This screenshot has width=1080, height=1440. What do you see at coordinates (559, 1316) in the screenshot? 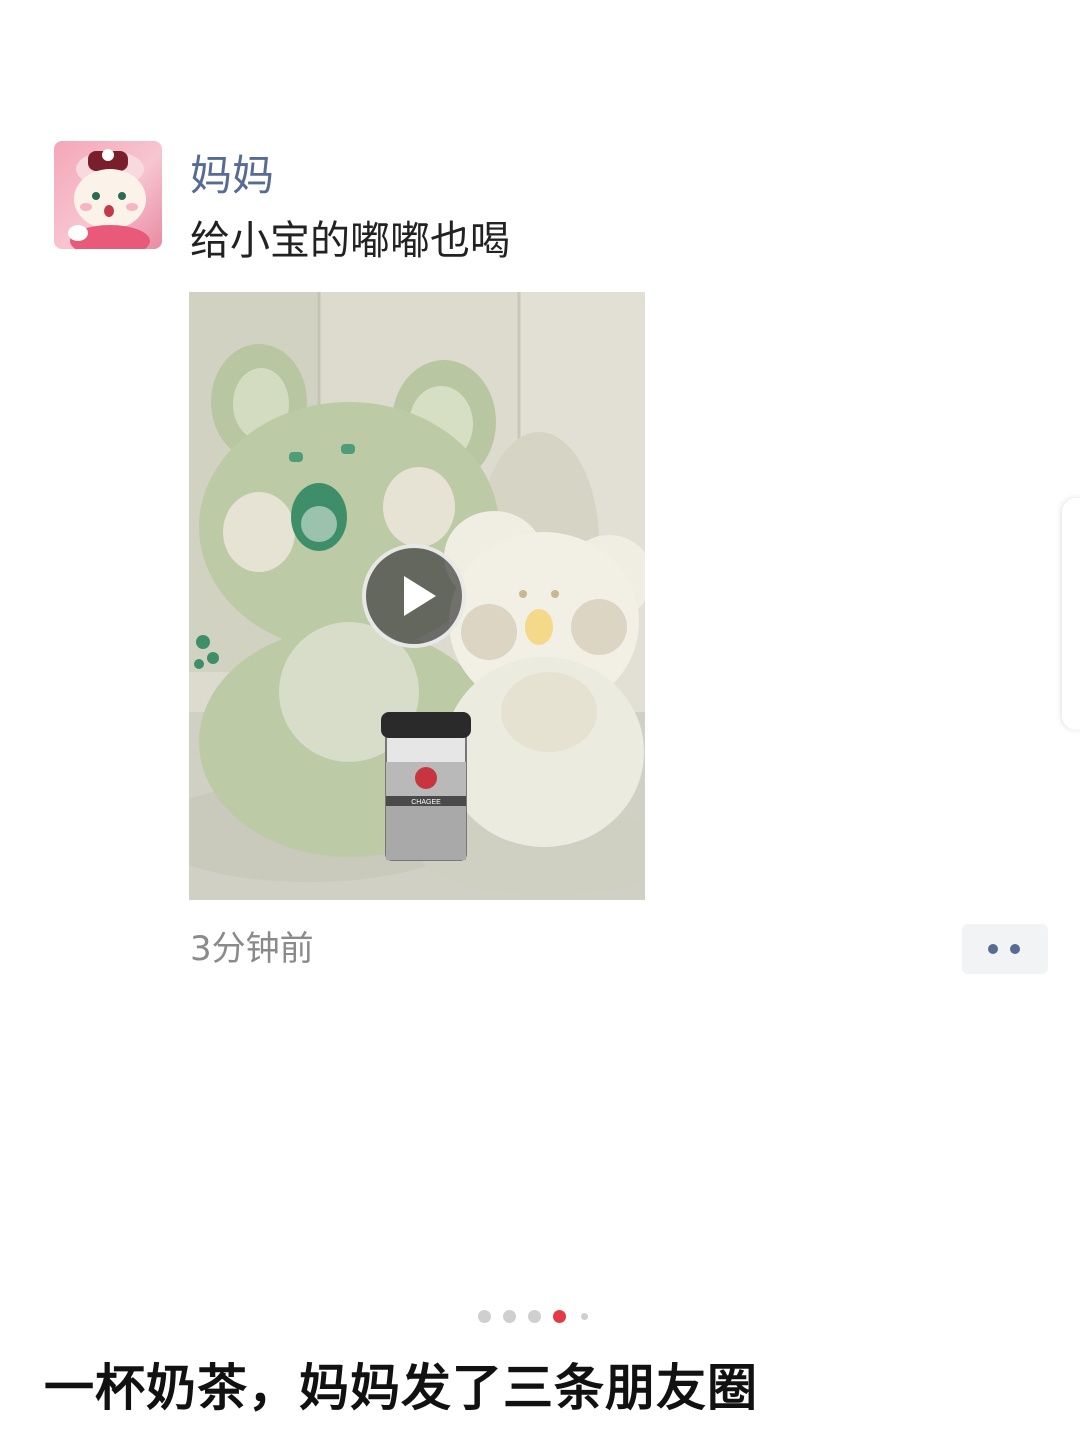
I see `page-dot-4-active` at bounding box center [559, 1316].